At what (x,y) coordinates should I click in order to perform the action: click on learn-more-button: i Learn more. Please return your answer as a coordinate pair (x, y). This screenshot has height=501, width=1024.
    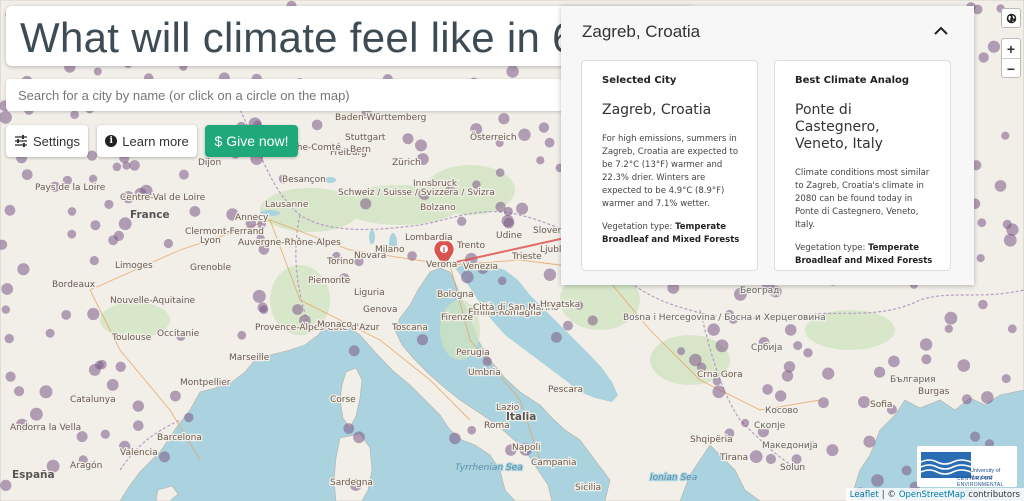
    Looking at the image, I should click on (147, 141).